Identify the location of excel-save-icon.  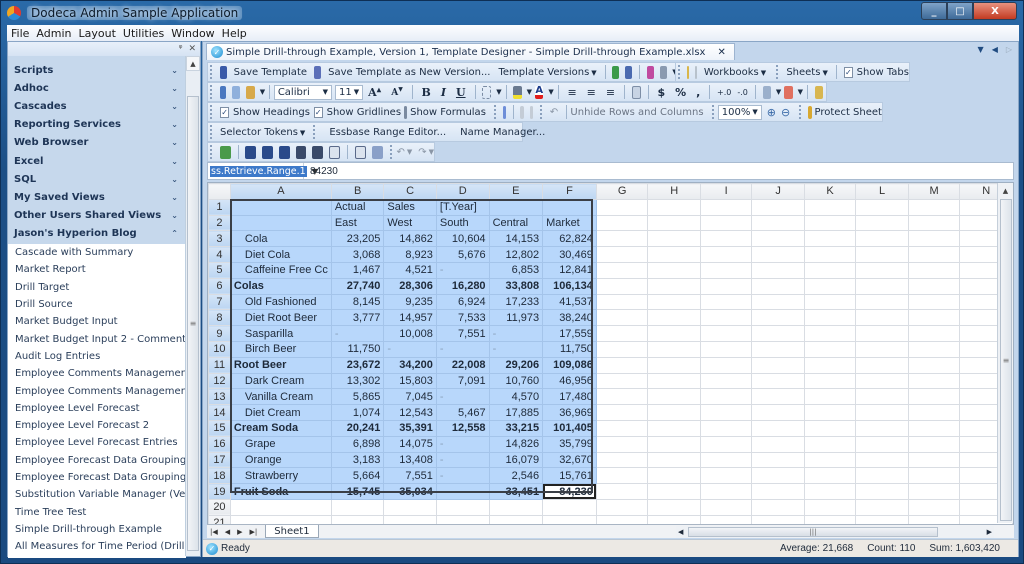
(629, 72).